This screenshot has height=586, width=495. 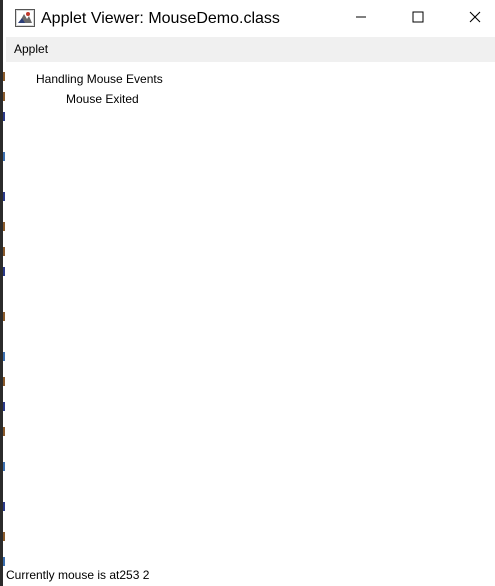 I want to click on status-bar-text: Currently mouse is at253 2, so click(x=78, y=575).